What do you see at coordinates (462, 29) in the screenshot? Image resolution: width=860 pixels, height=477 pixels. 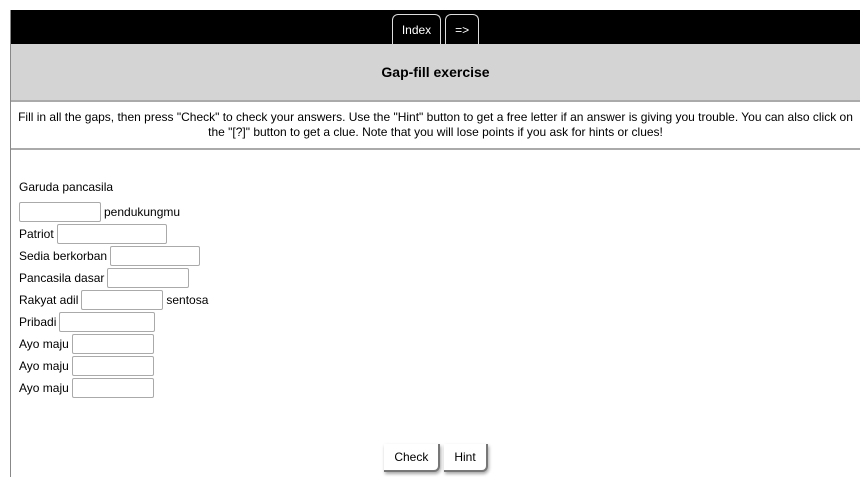 I see `next-button: =>` at bounding box center [462, 29].